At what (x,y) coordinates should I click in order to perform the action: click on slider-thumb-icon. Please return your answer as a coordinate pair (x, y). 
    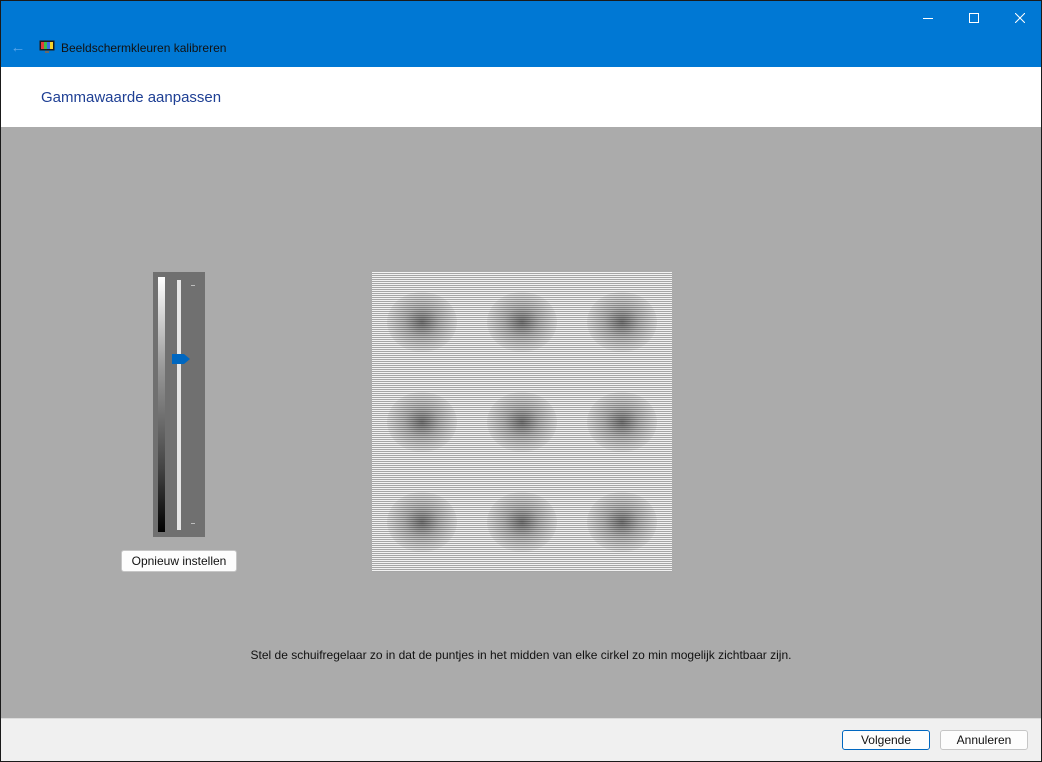
    Looking at the image, I should click on (181, 358).